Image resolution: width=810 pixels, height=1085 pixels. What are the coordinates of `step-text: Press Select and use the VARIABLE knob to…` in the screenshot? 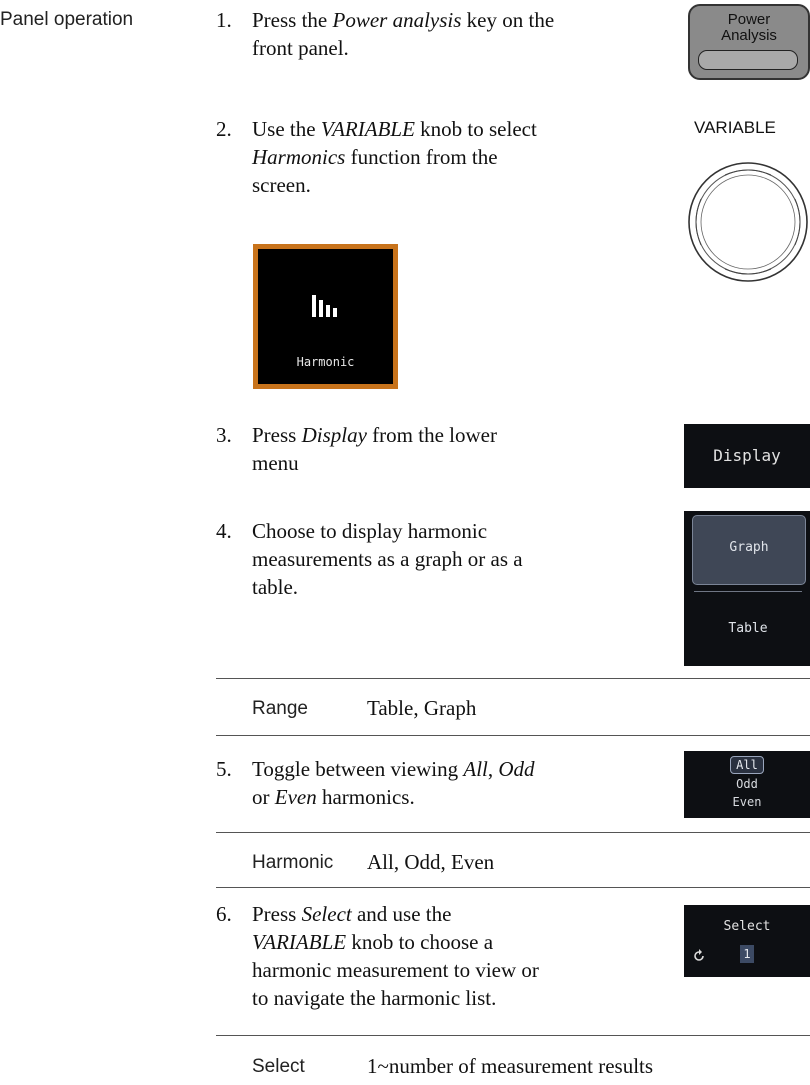 It's located at (395, 956).